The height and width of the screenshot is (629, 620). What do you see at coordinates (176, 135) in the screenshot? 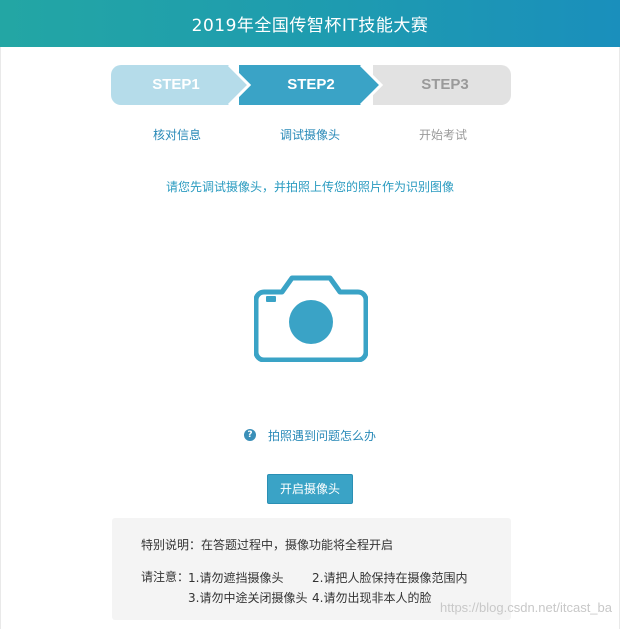
I see `step1-sublabel: 核对信息` at bounding box center [176, 135].